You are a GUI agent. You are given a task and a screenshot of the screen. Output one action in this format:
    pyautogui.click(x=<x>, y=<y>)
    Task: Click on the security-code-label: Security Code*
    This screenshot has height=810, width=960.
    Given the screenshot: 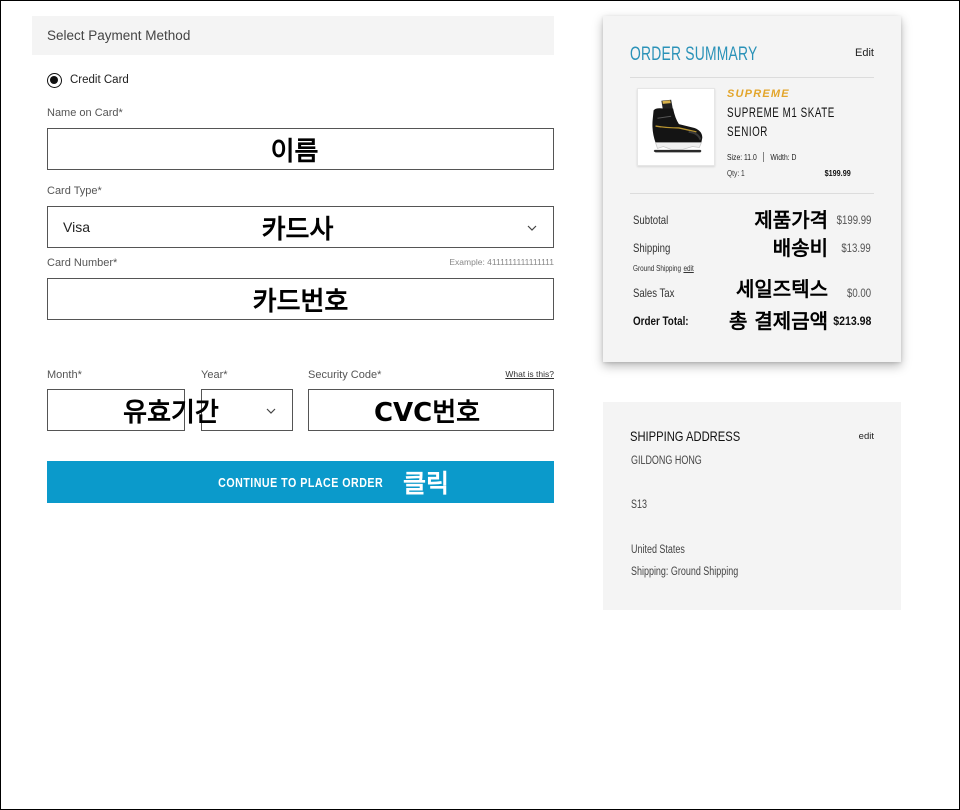 What is the action you would take?
    pyautogui.click(x=345, y=375)
    